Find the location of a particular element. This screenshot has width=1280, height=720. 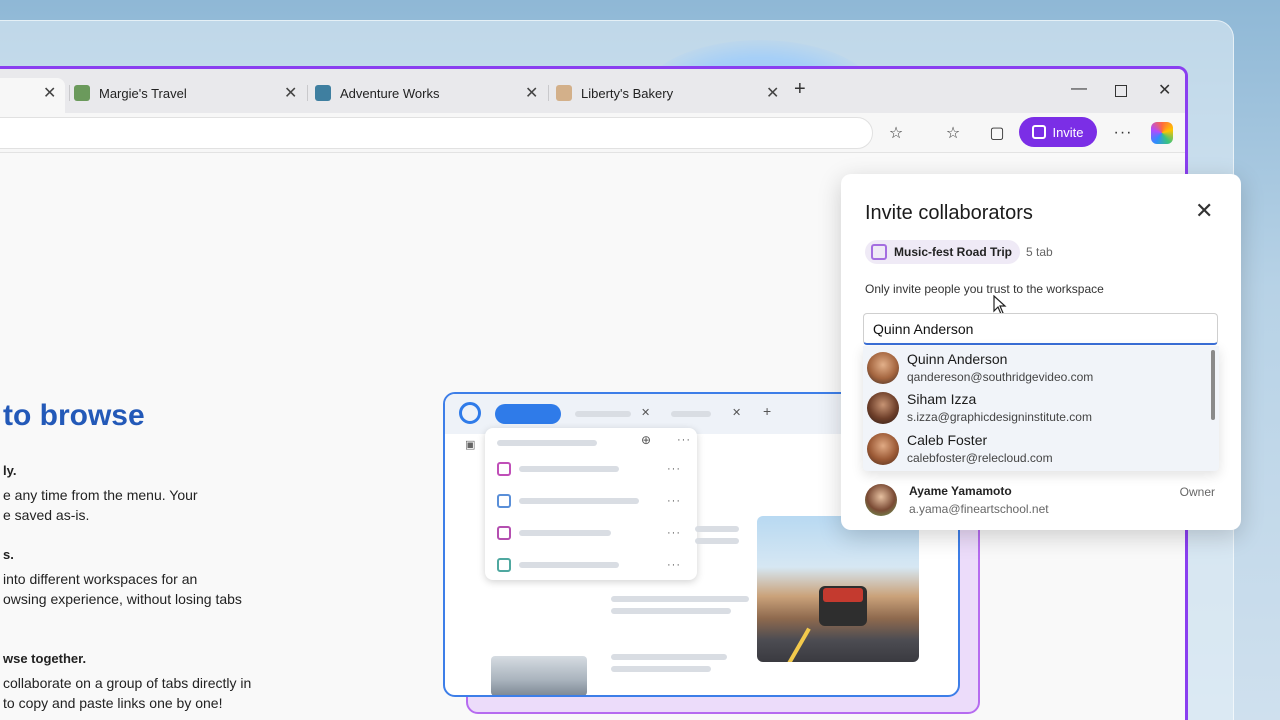

suggestion-item: Caleb Foster calebfoster@relecloud.com is located at coordinates (1041, 449).